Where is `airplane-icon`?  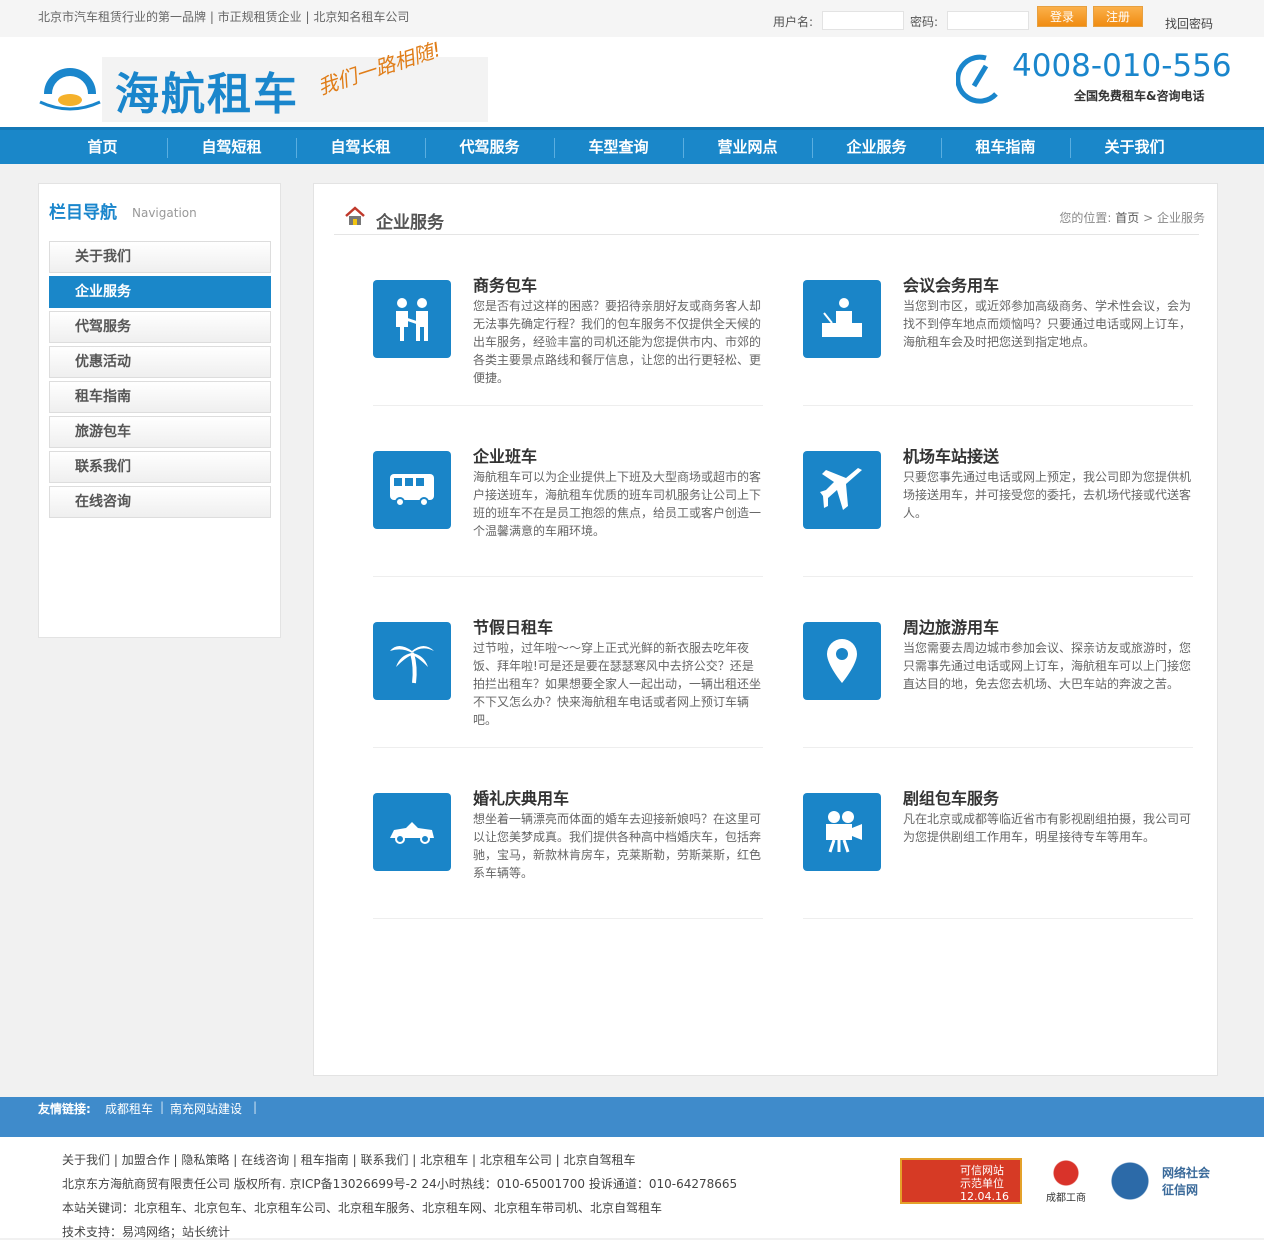
airplane-icon is located at coordinates (842, 490).